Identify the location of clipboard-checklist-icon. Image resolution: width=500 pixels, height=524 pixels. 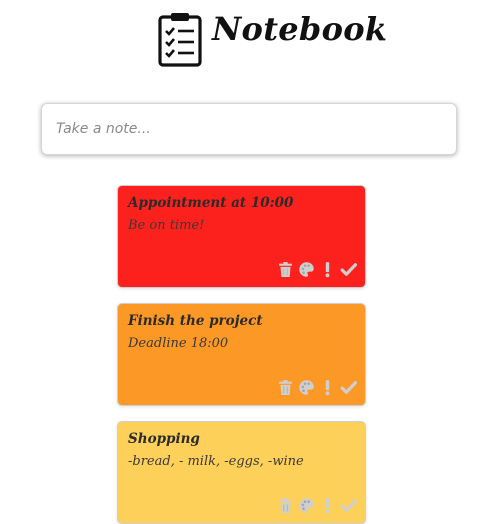
(180, 40).